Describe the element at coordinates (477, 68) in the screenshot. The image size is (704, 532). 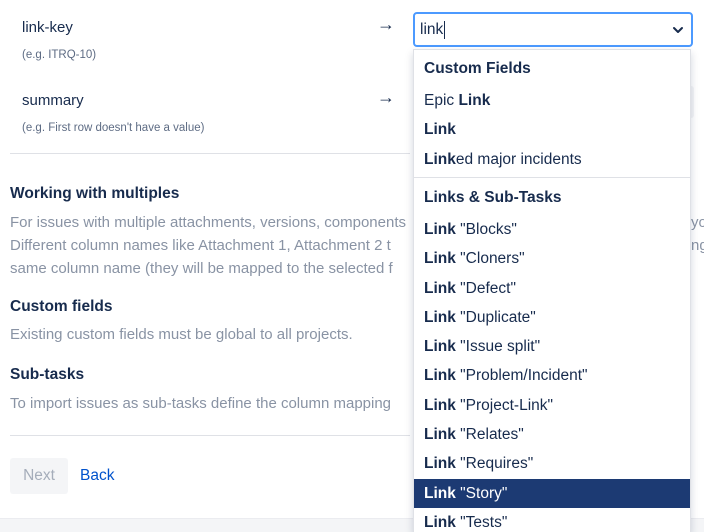
I see `dropdown-group-heading: Custom Fields` at that location.